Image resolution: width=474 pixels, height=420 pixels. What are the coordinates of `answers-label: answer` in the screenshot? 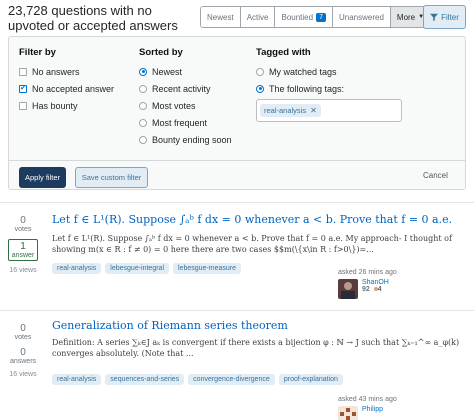 It's located at (23, 255).